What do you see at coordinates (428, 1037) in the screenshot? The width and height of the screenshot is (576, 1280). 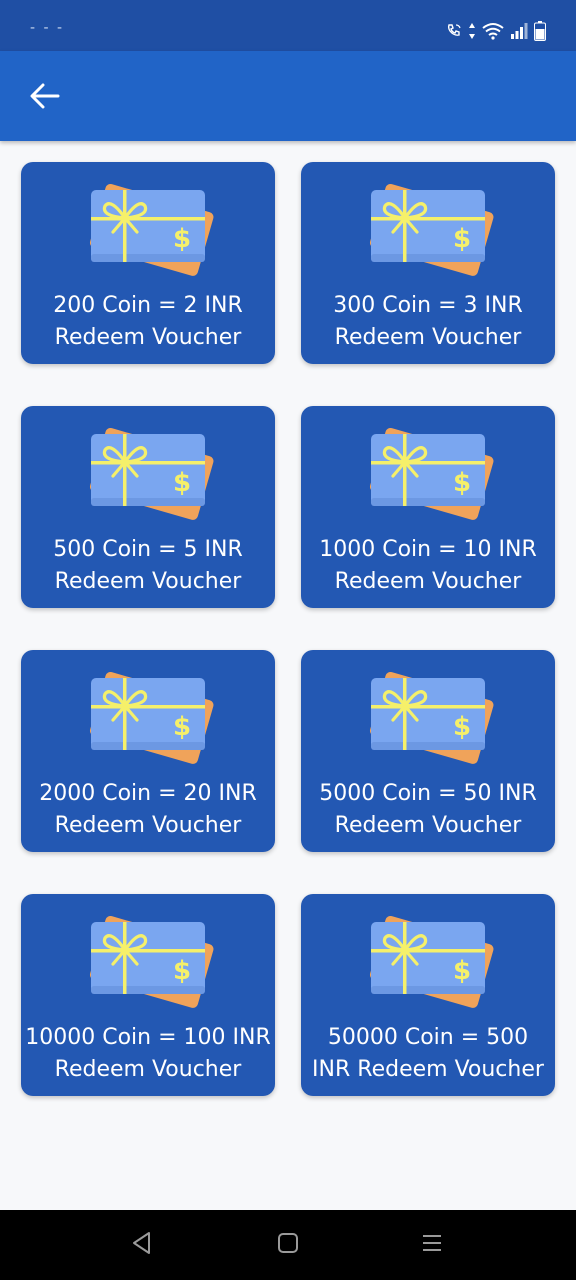 I see `voucher-rate: 50000 Coin = 500` at bounding box center [428, 1037].